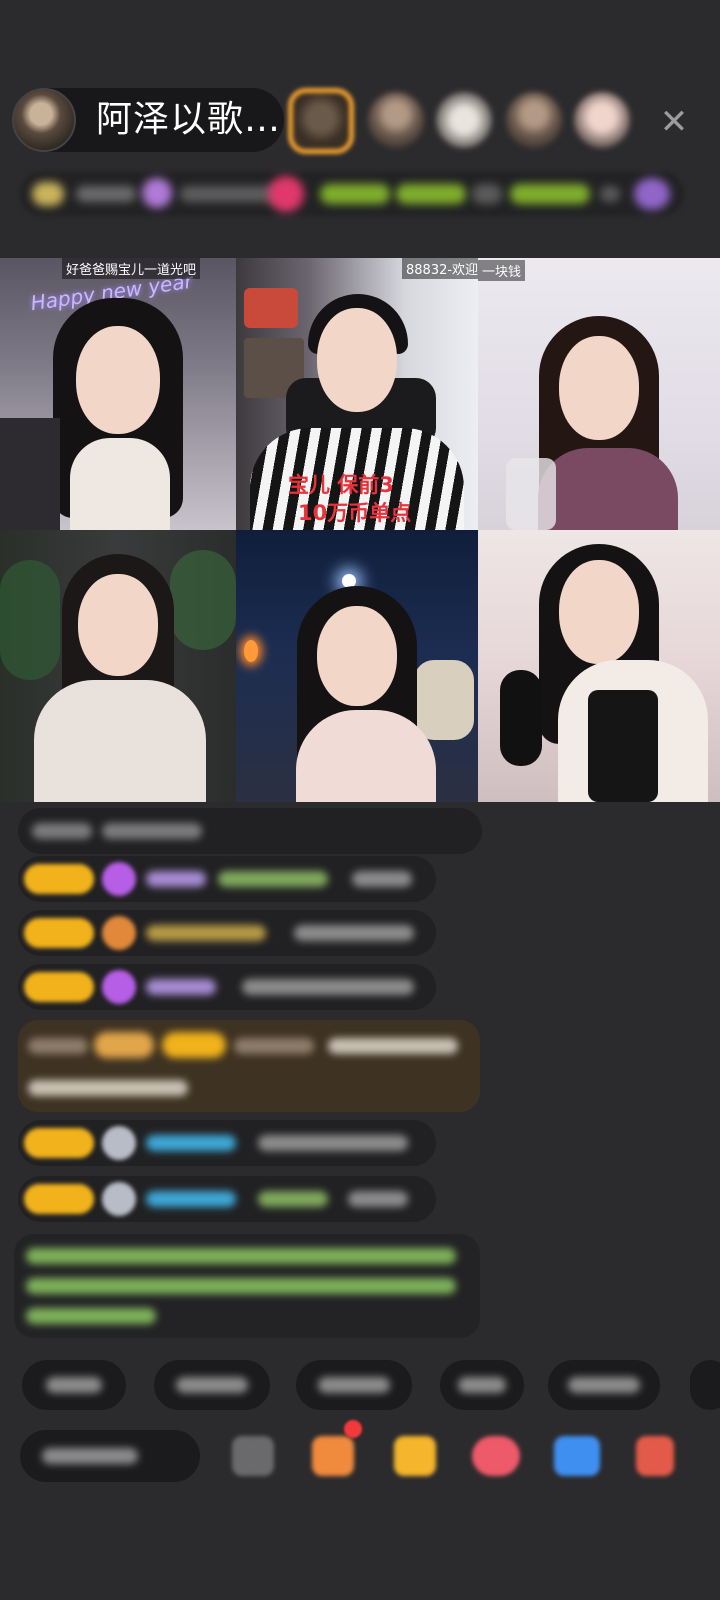 The width and height of the screenshot is (720, 1600). Describe the element at coordinates (655, 1456) in the screenshot. I see `gift-icon` at that location.